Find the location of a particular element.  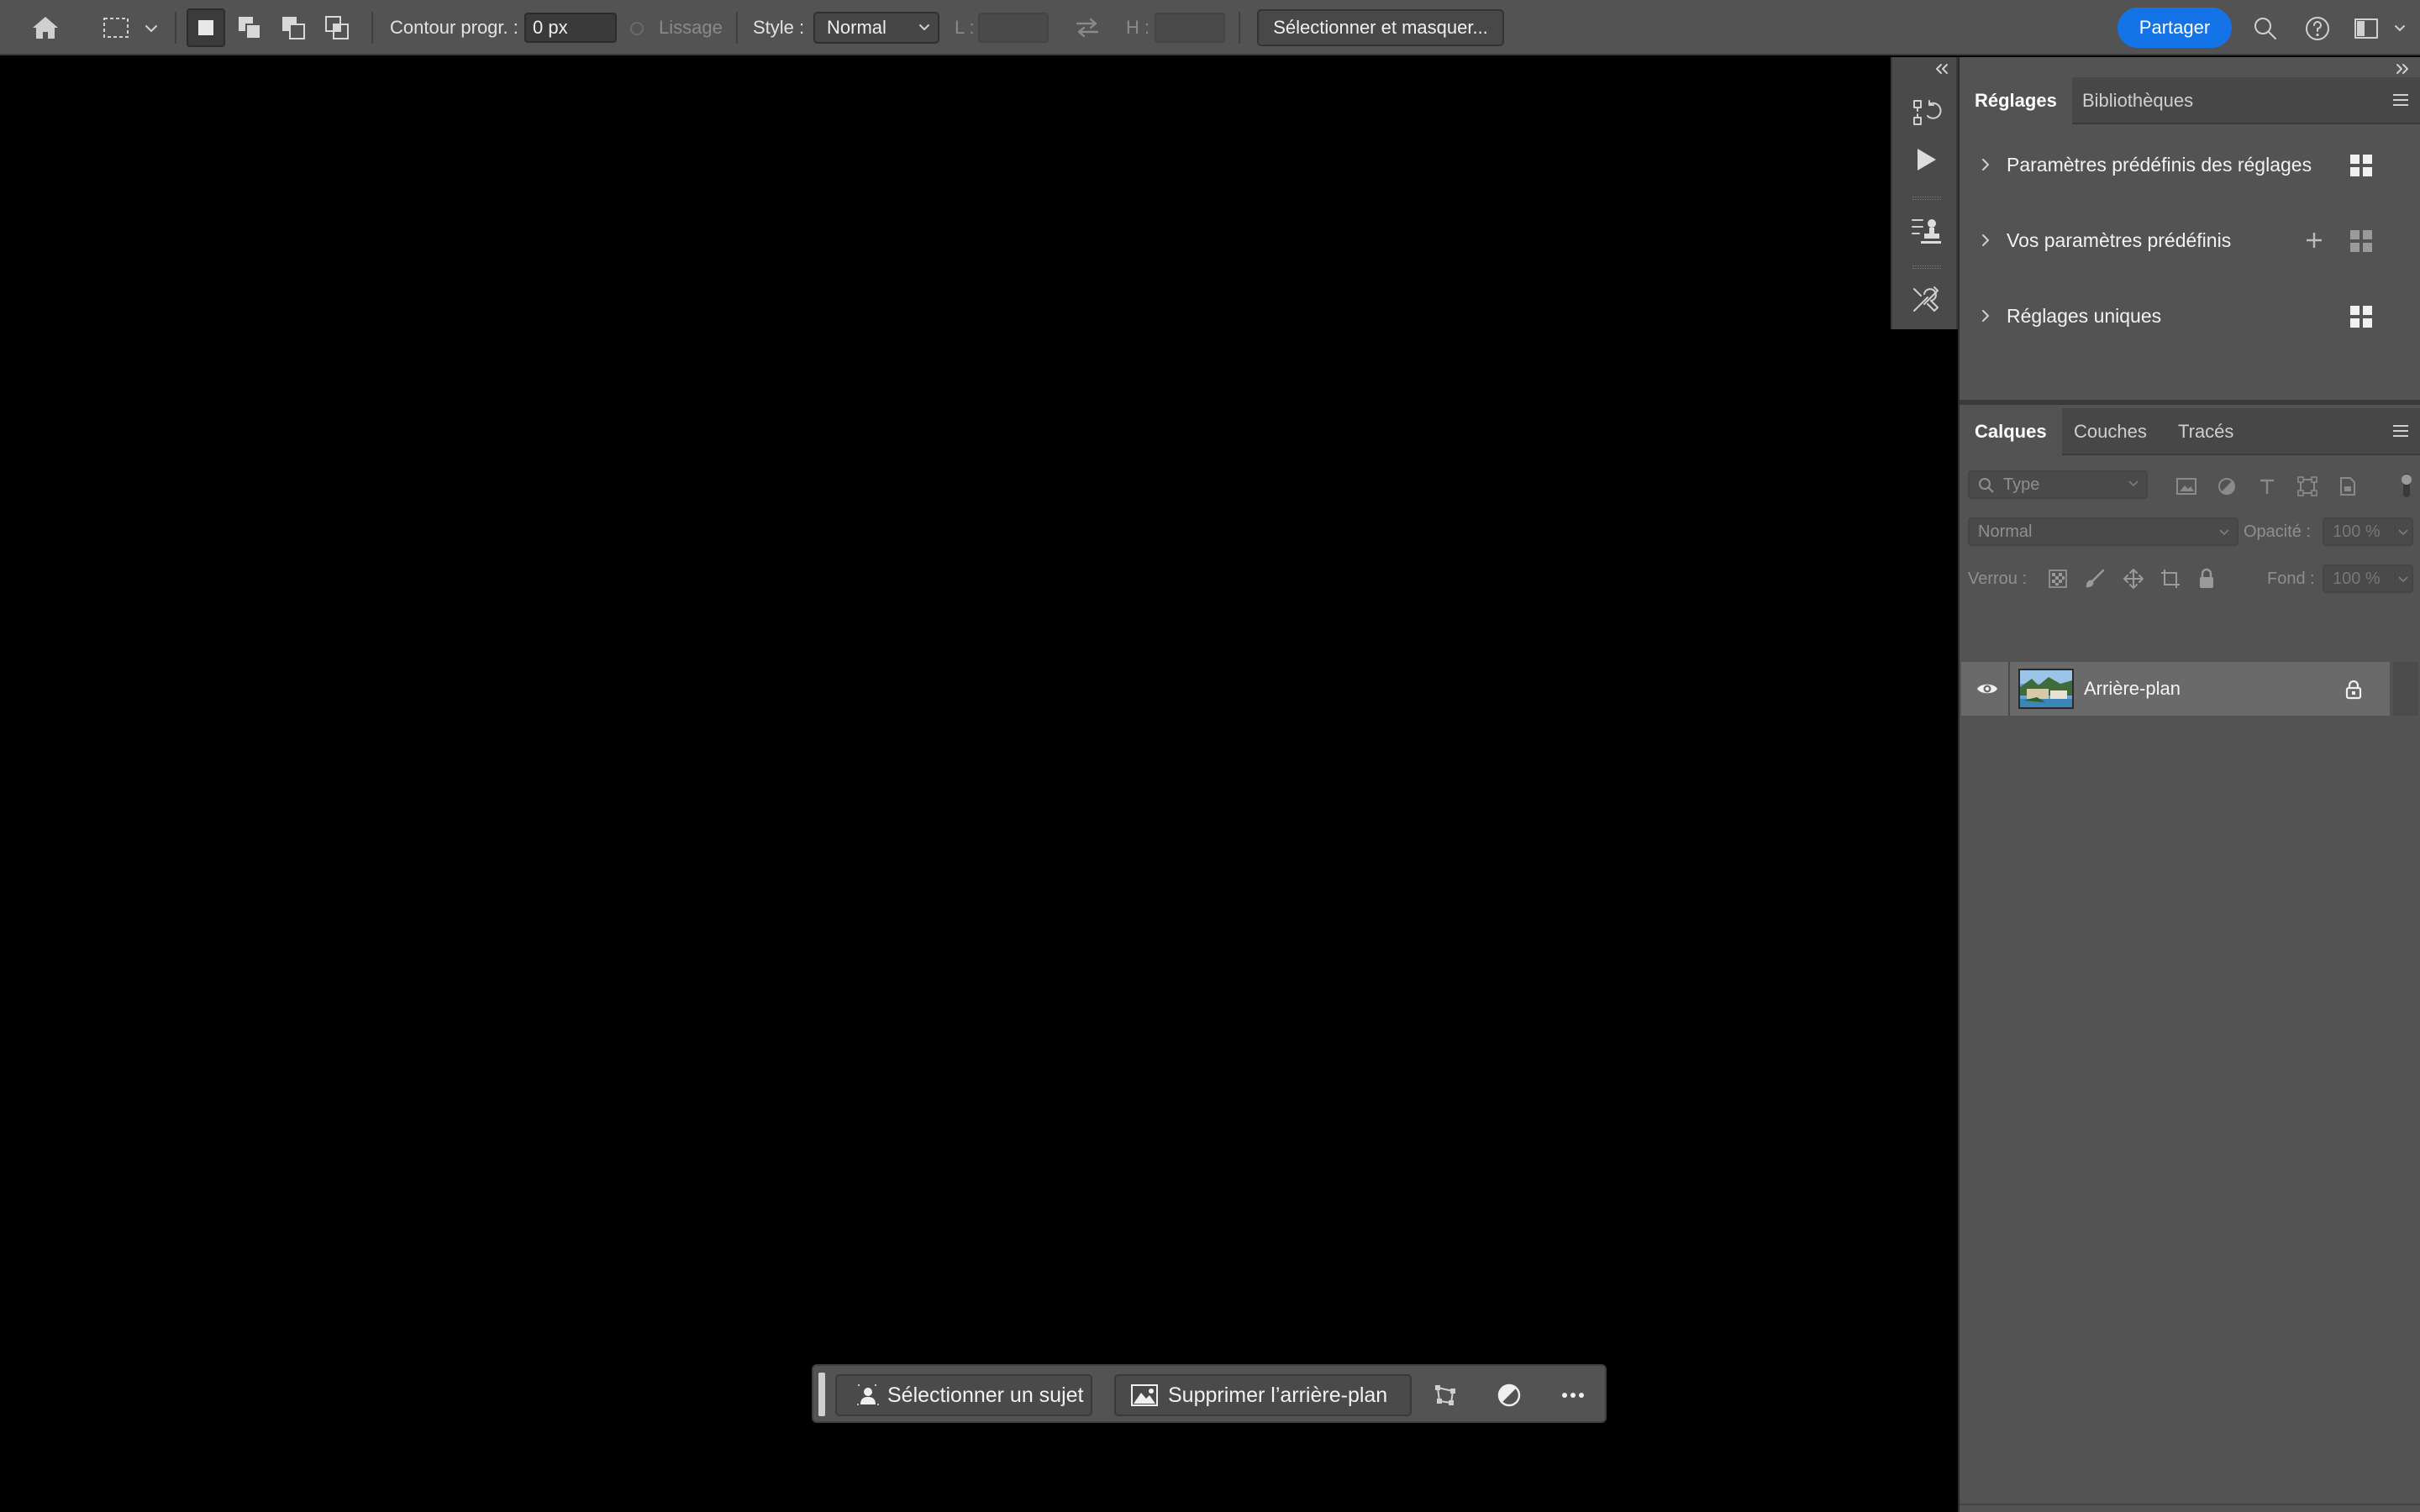

select-subject-label: Sélectionner un sujet is located at coordinates (986, 1395).